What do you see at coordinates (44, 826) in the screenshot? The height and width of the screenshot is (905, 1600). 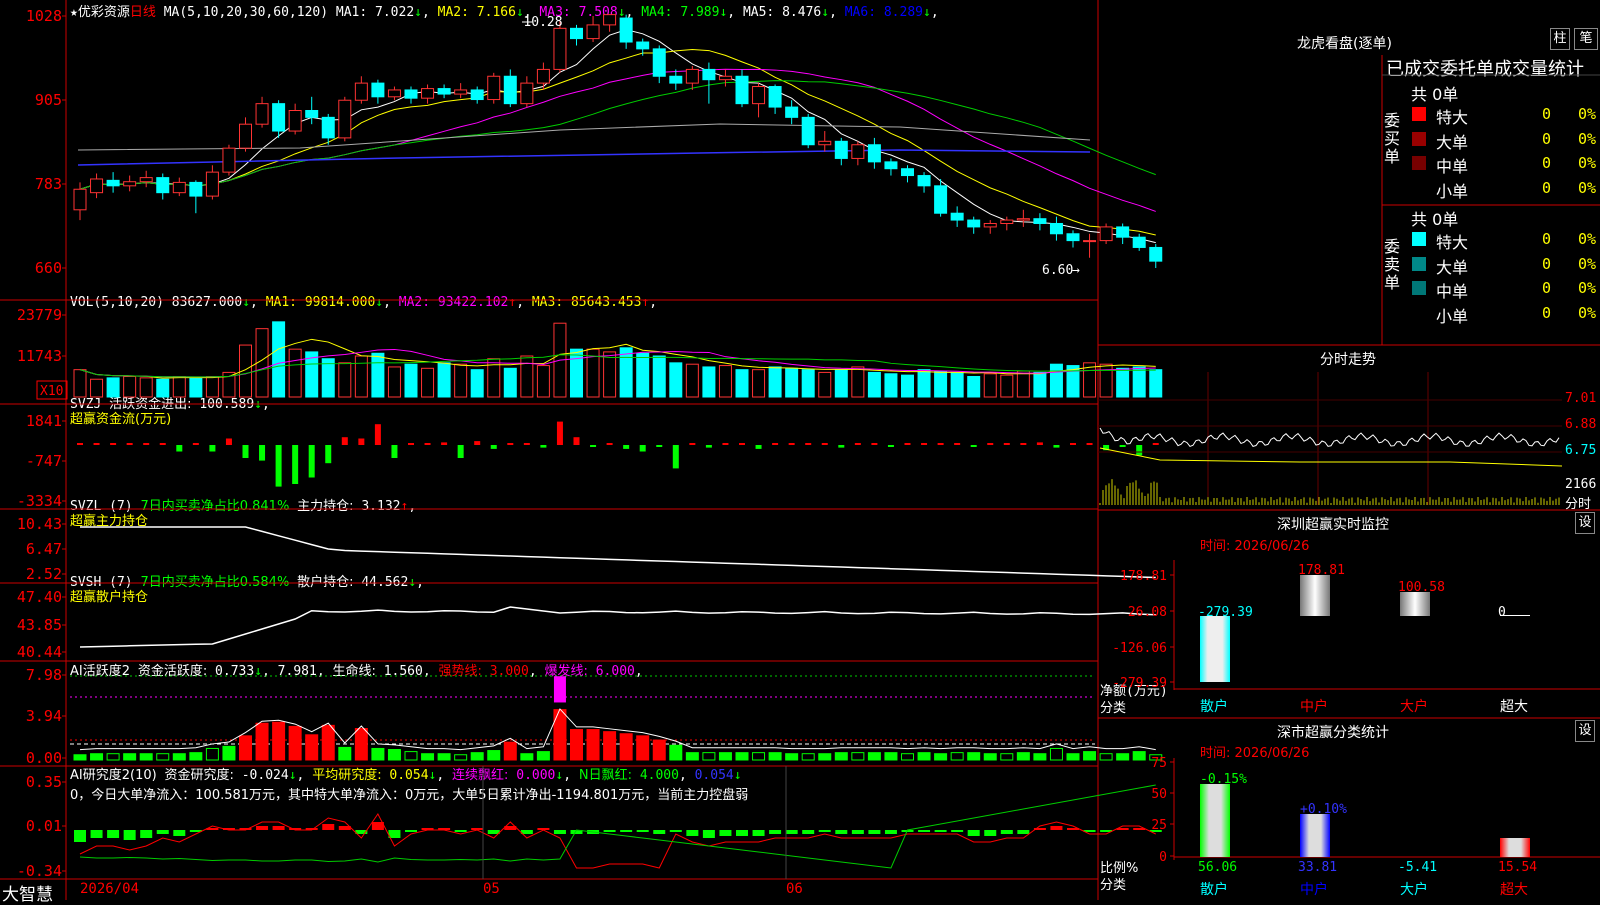 I see `ai2-tick: 0.01` at bounding box center [44, 826].